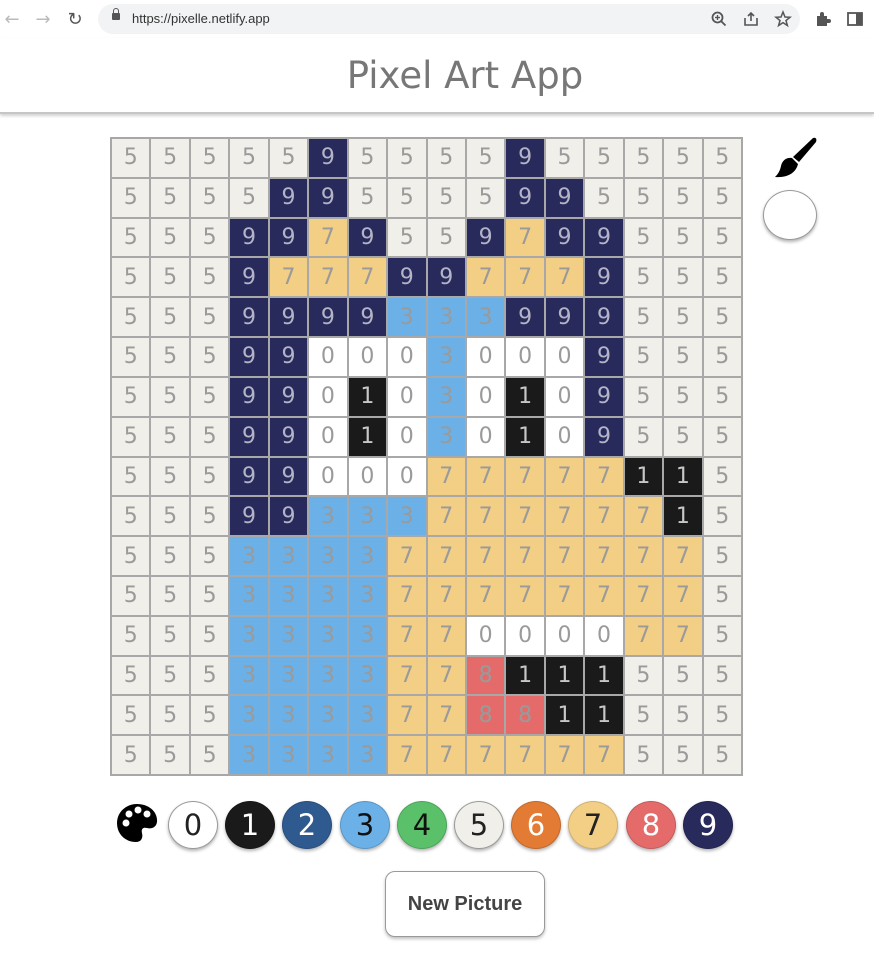 The width and height of the screenshot is (874, 963). Describe the element at coordinates (422, 825) in the screenshot. I see `color-swatch-4: 4` at that location.